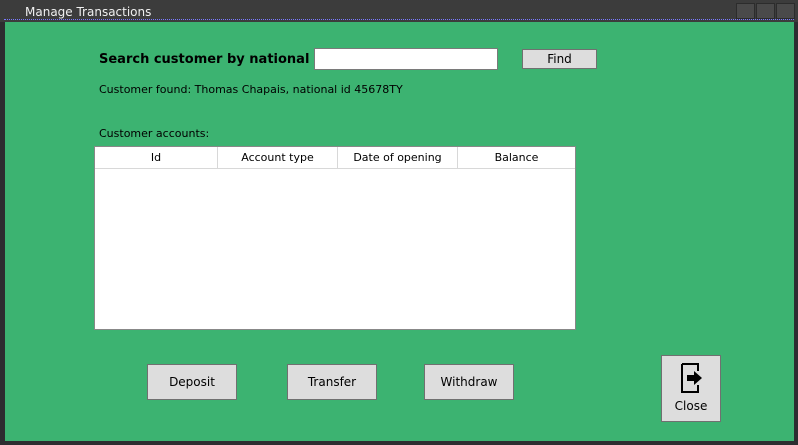  Describe the element at coordinates (691, 378) in the screenshot. I see `exit-door-icon` at that location.